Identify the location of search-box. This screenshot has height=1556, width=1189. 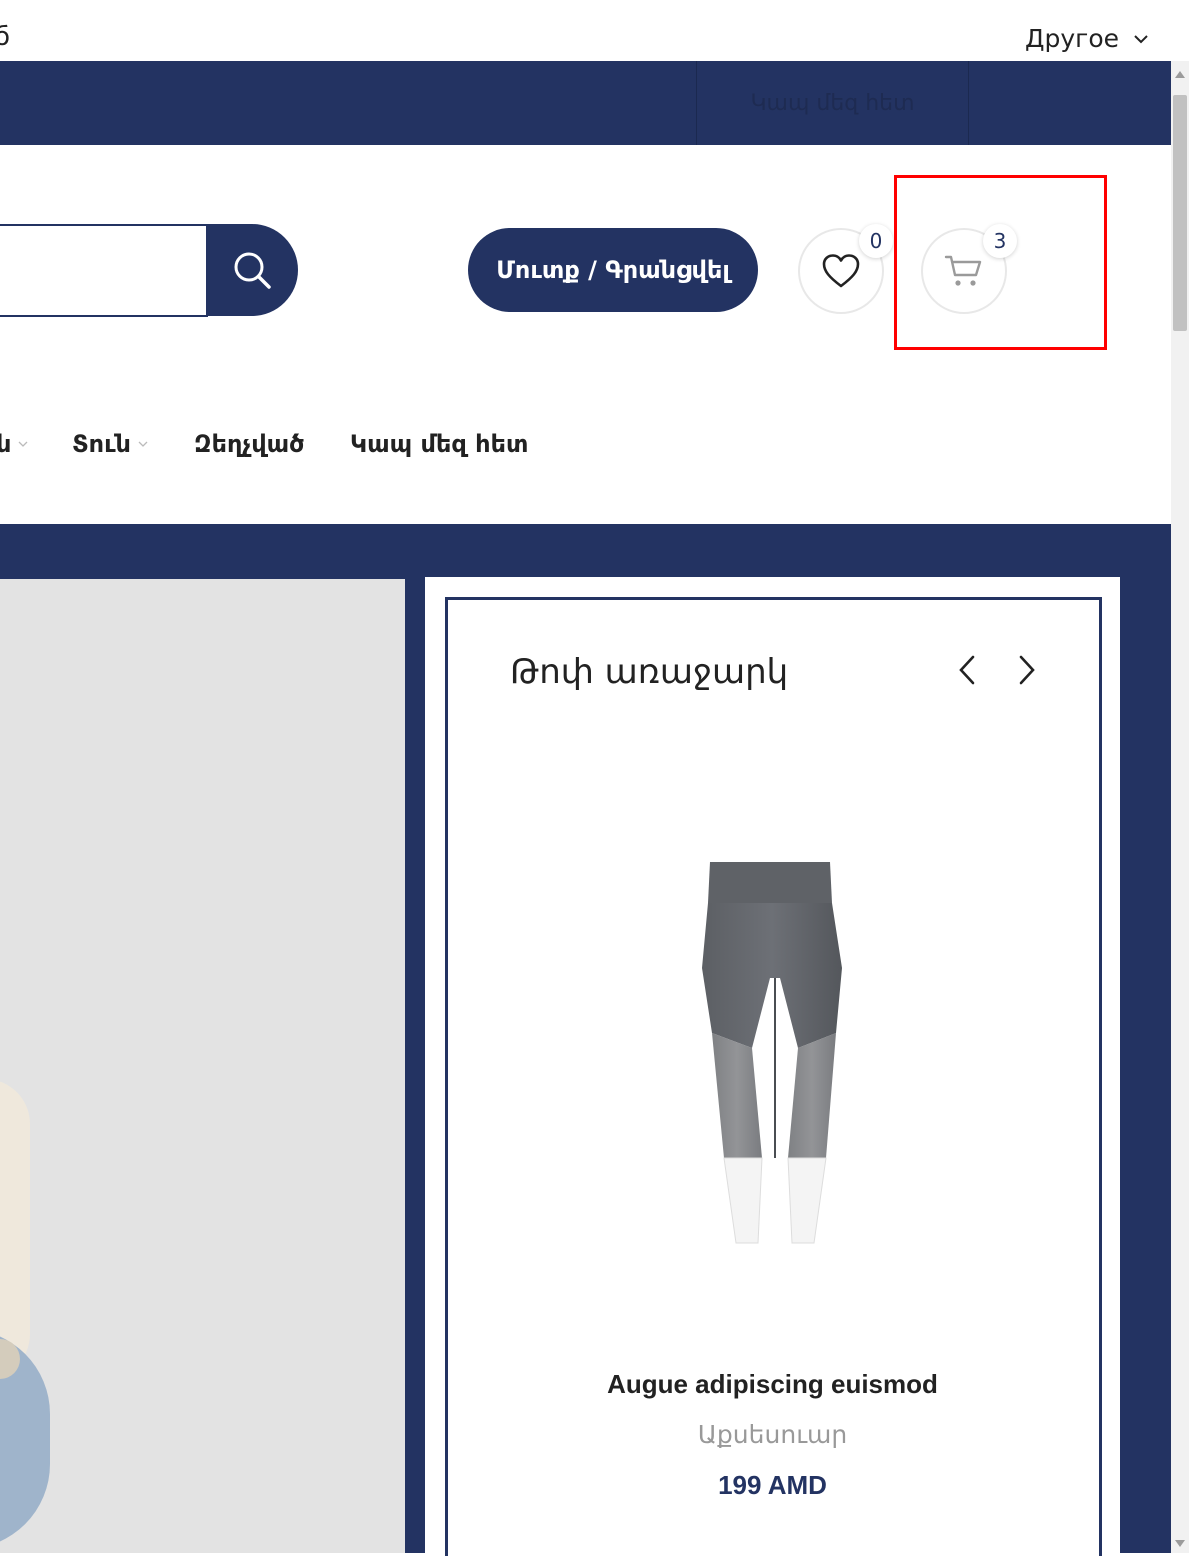
(108, 270).